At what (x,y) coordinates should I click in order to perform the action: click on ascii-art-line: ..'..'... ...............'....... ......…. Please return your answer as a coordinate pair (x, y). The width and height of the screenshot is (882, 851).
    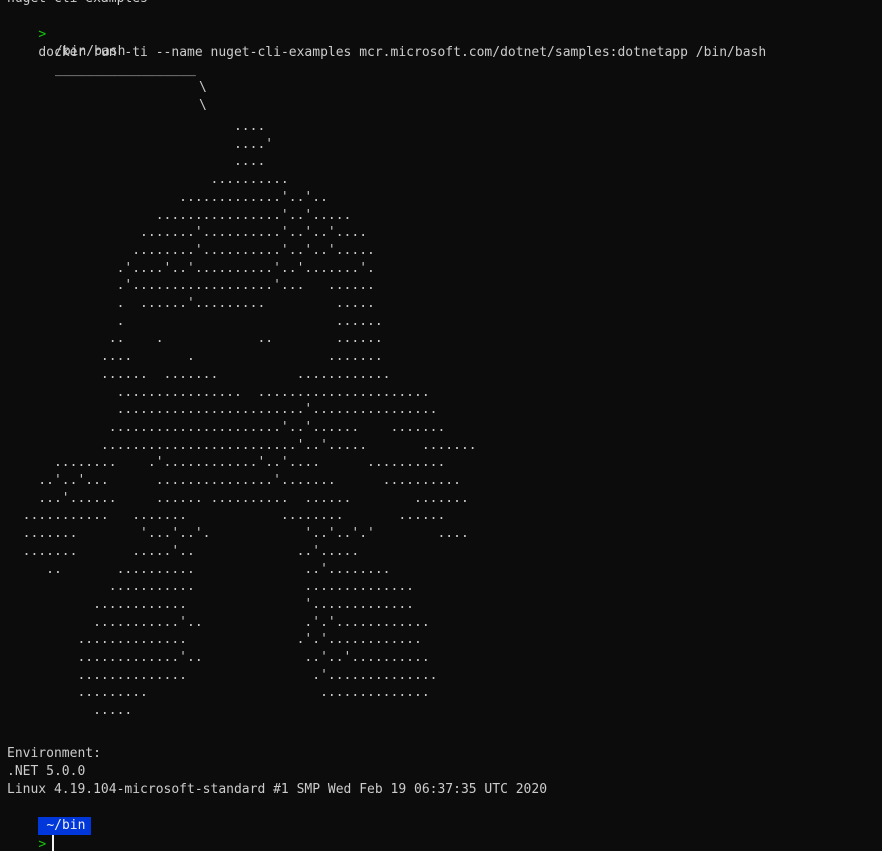
    Looking at the image, I should click on (234, 480).